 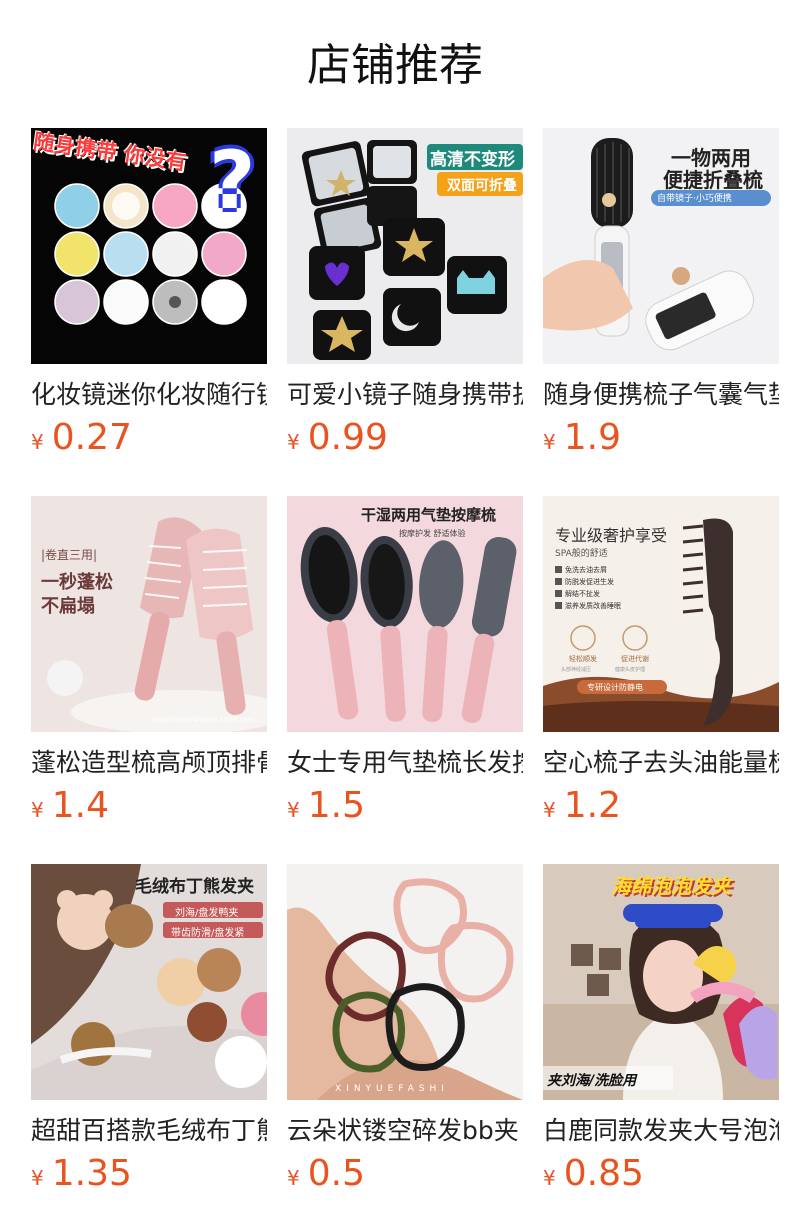 What do you see at coordinates (91, 437) in the screenshot?
I see `price-value: 0.27` at bounding box center [91, 437].